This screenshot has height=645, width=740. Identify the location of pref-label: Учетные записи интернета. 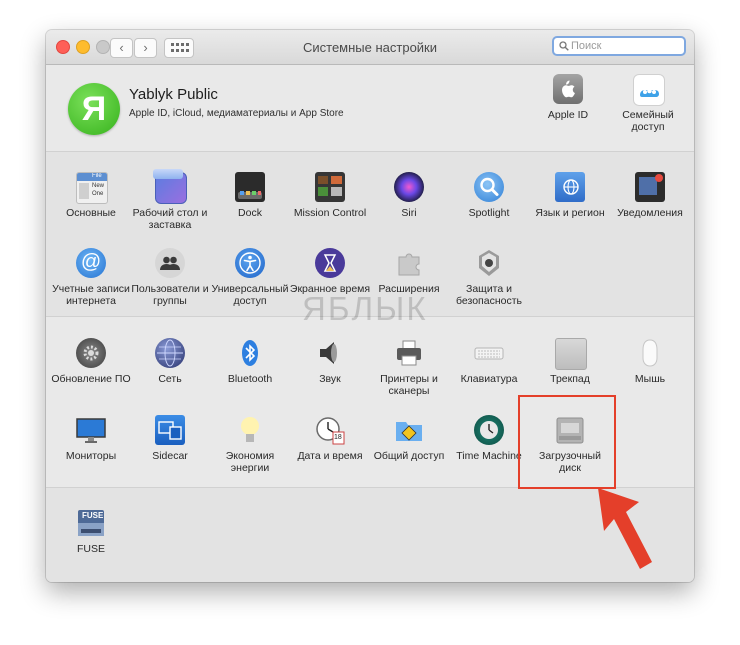
(91, 295).